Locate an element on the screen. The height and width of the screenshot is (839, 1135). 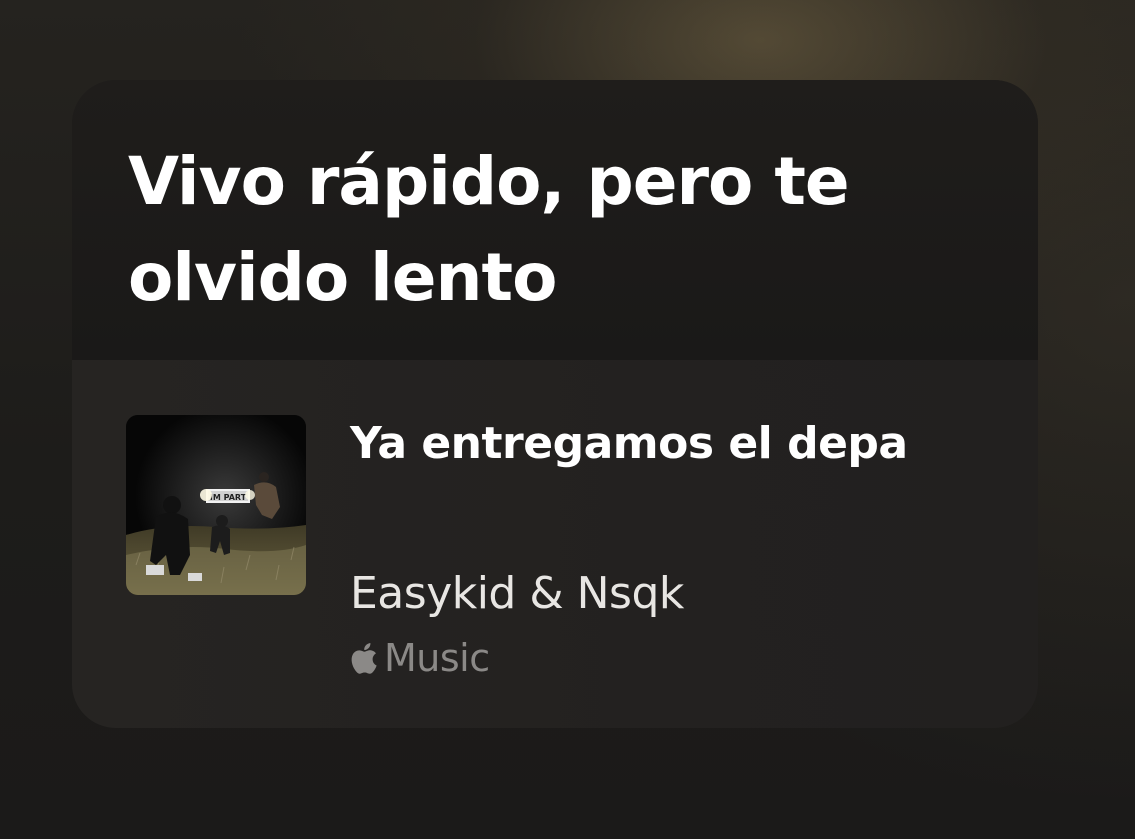
apple-music-badge: Music is located at coordinates (419, 658).